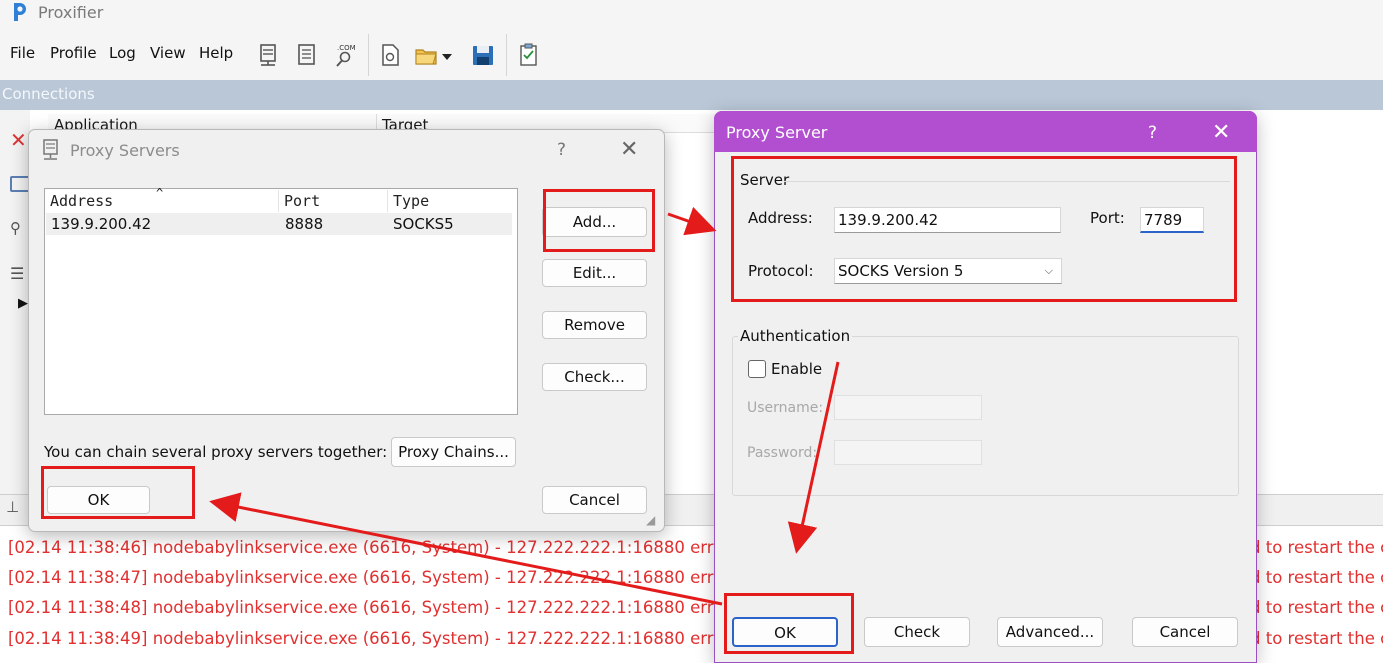  I want to click on proxy-server-title: Proxy Server, so click(777, 132).